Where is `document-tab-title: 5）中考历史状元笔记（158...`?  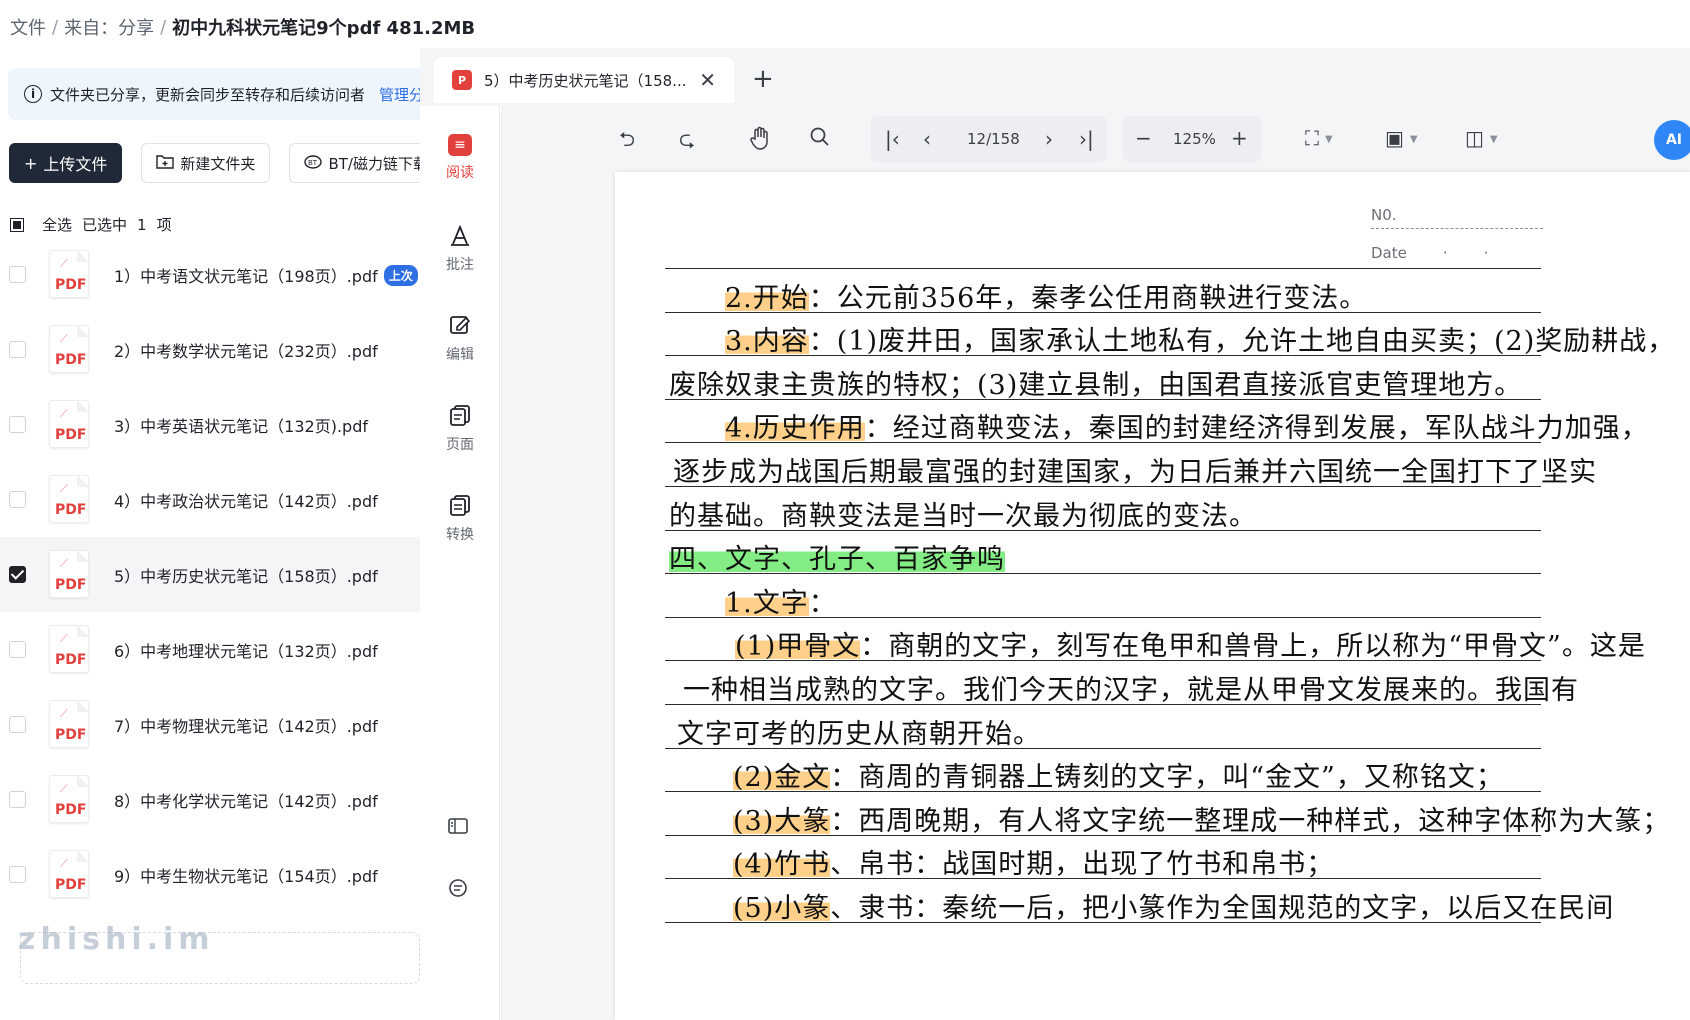
document-tab-title: 5）中考历史状元笔记（158... is located at coordinates (585, 80).